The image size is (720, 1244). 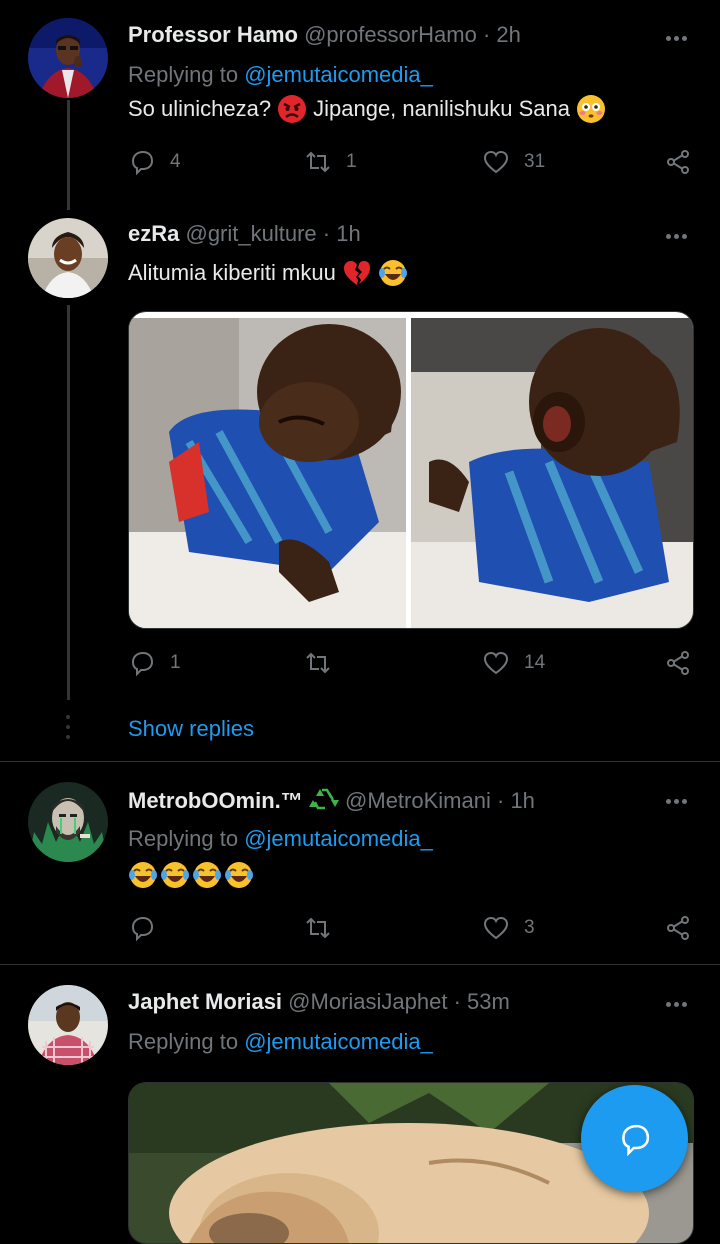 What do you see at coordinates (292, 109) in the screenshot?
I see `angry-face-emoji-icon` at bounding box center [292, 109].